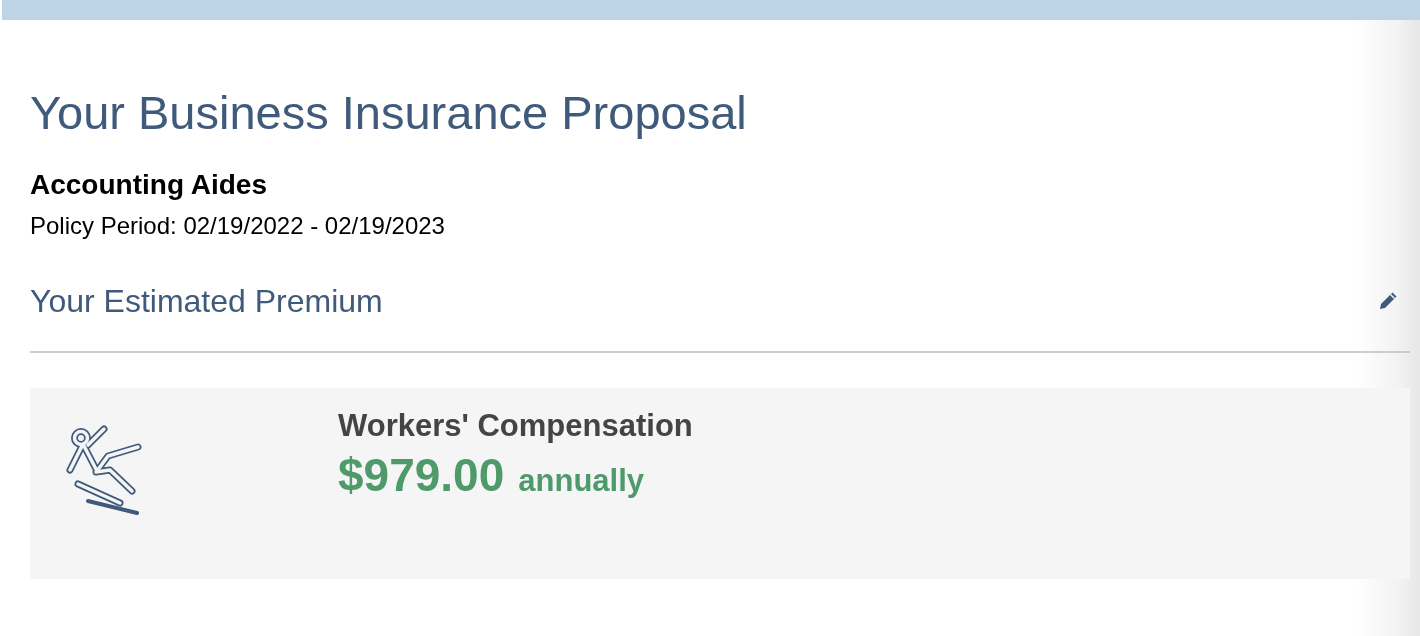 Image resolution: width=1420 pixels, height=636 pixels. What do you see at coordinates (389, 113) in the screenshot?
I see `page-title: Your Business Insurance Proposal` at bounding box center [389, 113].